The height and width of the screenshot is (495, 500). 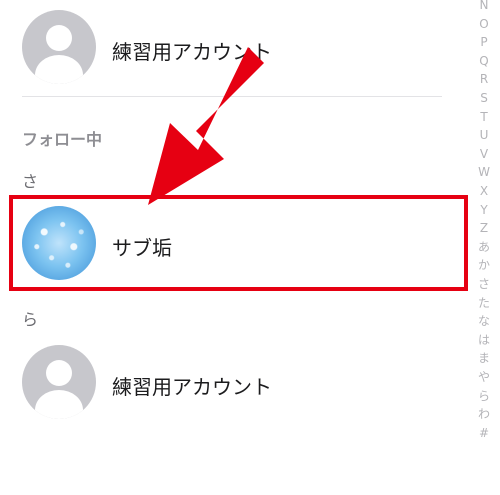 What do you see at coordinates (484, 321) in the screenshot?
I see `index-item: な` at bounding box center [484, 321].